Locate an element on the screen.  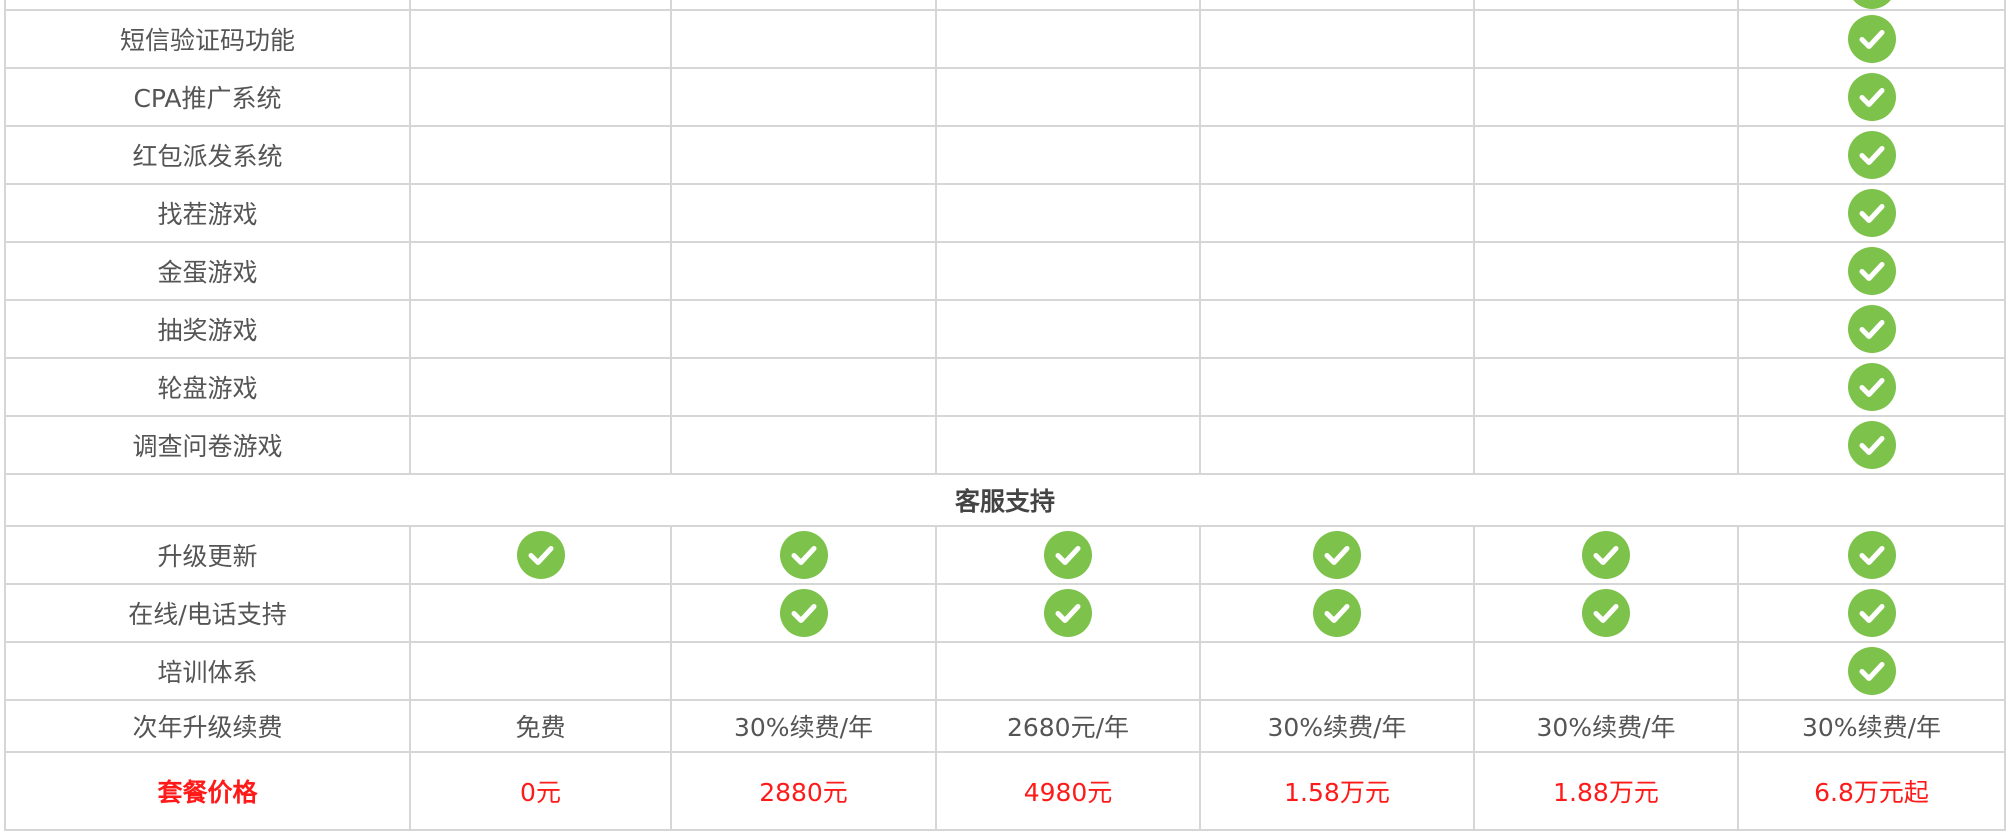
feature-label: 短信验证码功能 is located at coordinates (207, 39).